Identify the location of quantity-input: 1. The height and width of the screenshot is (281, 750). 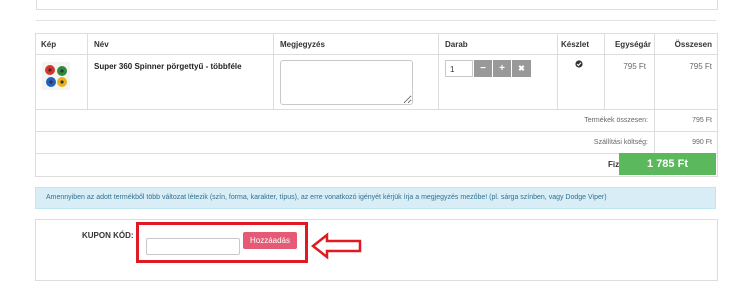
(459, 68).